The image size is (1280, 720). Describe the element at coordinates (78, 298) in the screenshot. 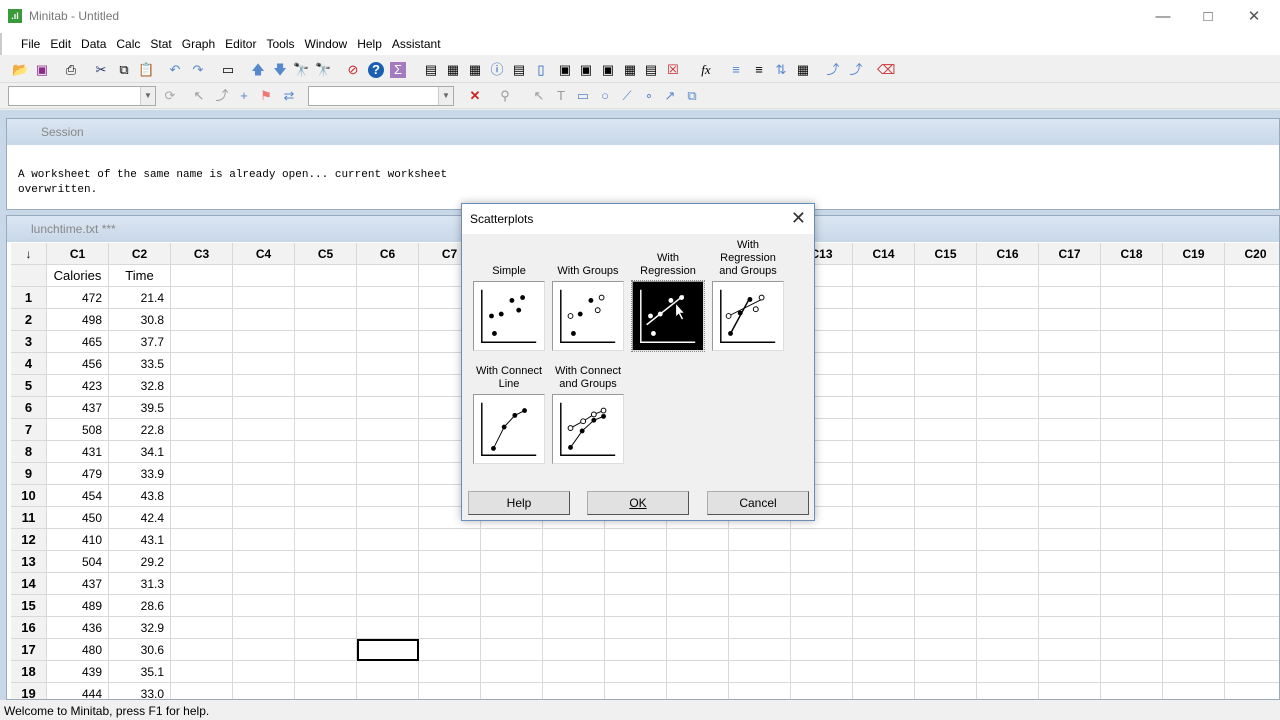

I see `data-cell: 472` at that location.